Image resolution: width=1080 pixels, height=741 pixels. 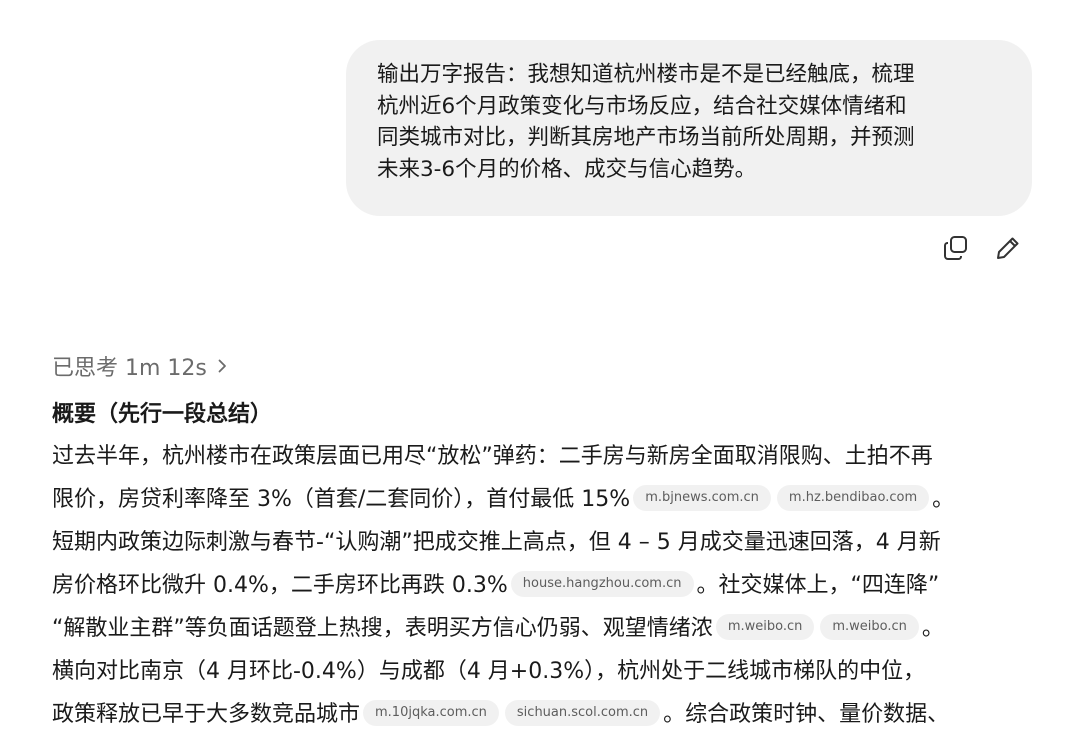 What do you see at coordinates (206, 714) in the screenshot?
I see `answer-text: 政策释放已早于大多数竞品城市` at bounding box center [206, 714].